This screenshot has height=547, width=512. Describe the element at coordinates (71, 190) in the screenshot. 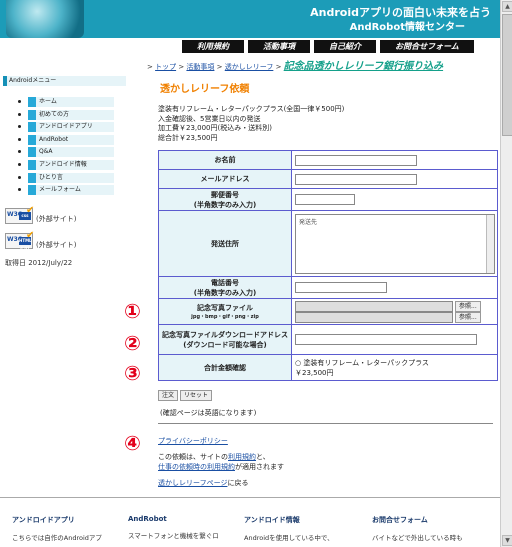

I see `sidebar-item-label: メールフォーム` at that location.